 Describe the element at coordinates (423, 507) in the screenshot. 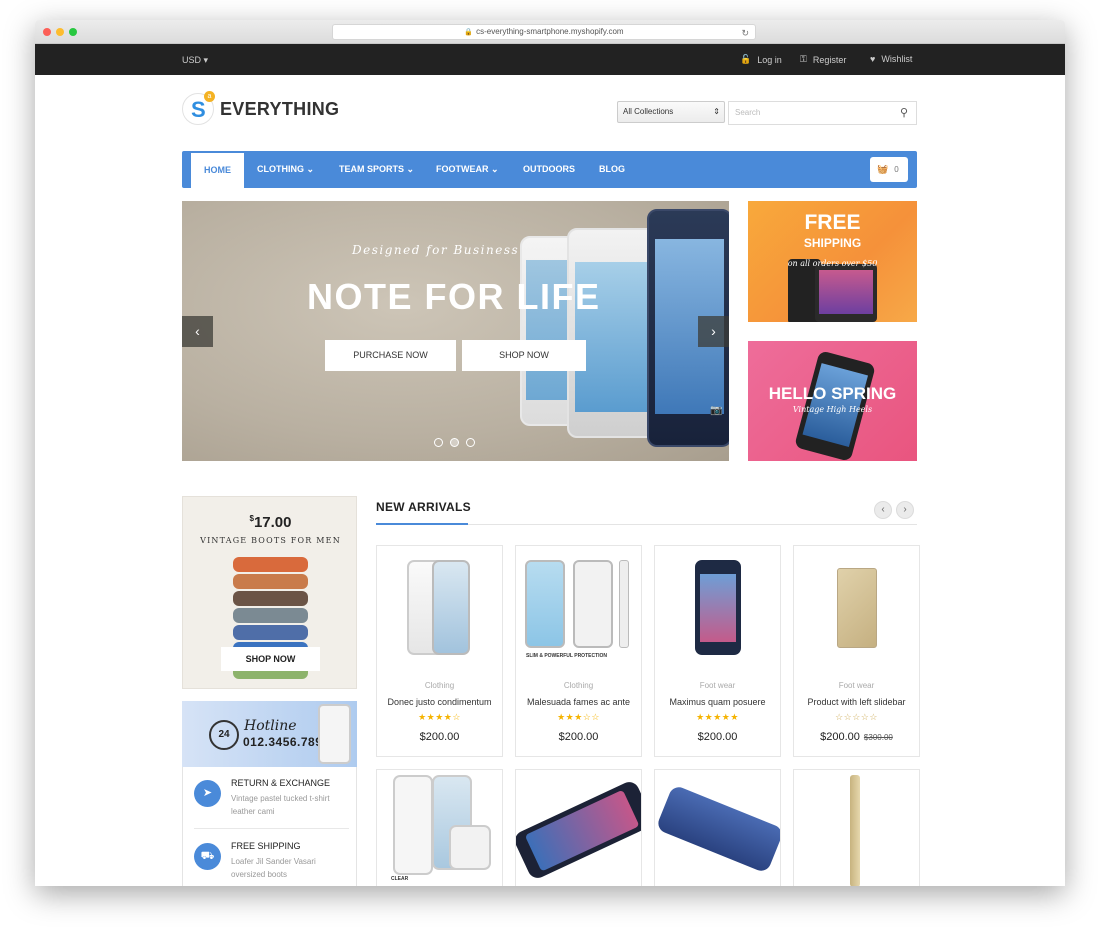

I see `new-arrivals-title: NEW ARRIVALS` at that location.